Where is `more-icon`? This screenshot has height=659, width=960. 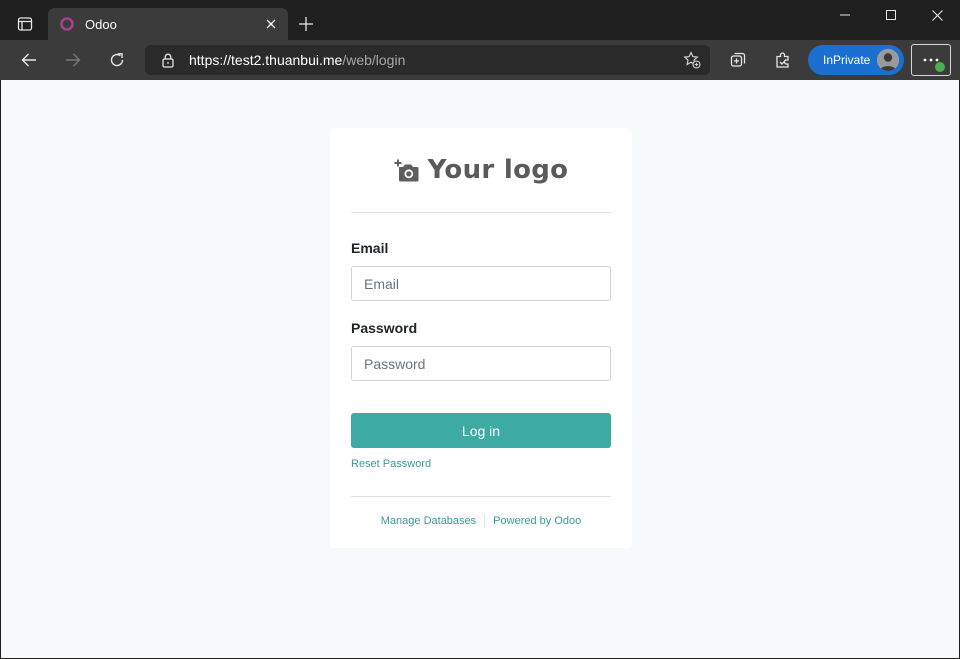
more-icon is located at coordinates (931, 60).